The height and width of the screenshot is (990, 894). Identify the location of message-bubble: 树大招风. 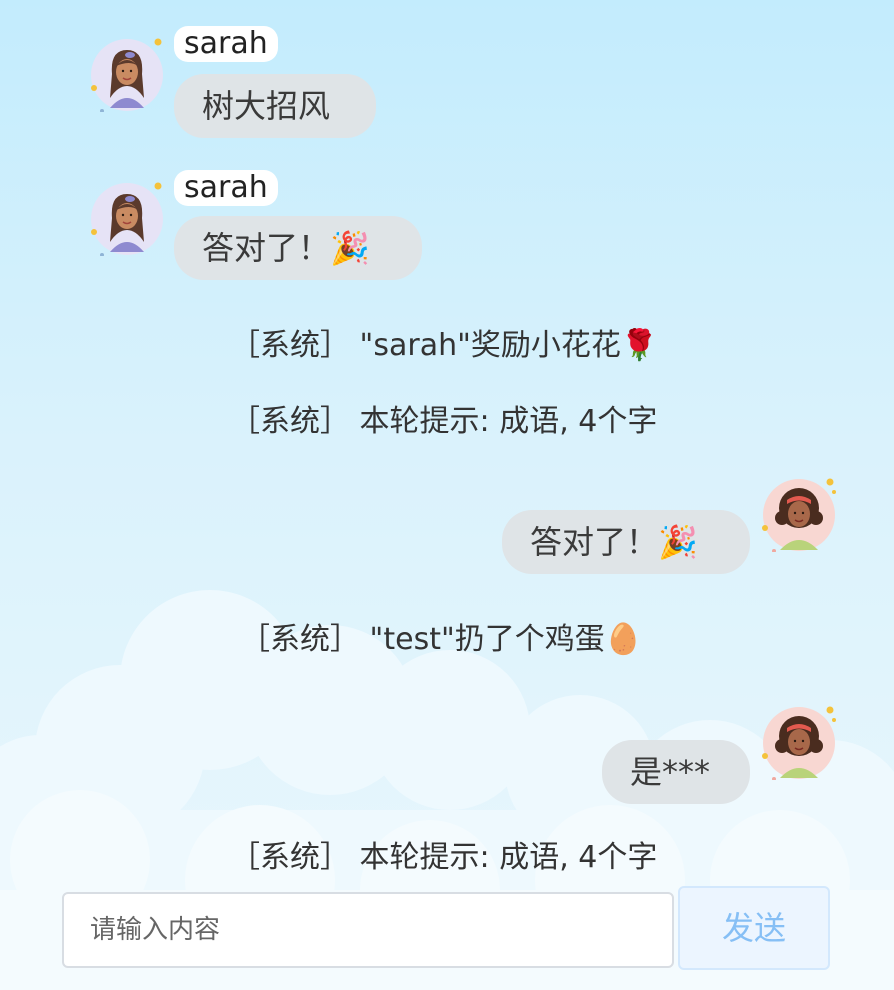
(275, 106).